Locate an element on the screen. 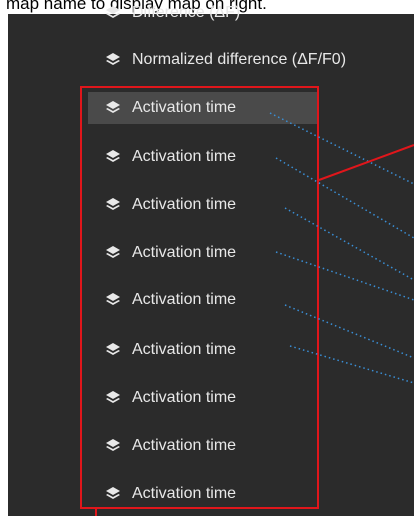 Image resolution: width=414 pixels, height=516 pixels. red-connector is located at coordinates (366, 162).